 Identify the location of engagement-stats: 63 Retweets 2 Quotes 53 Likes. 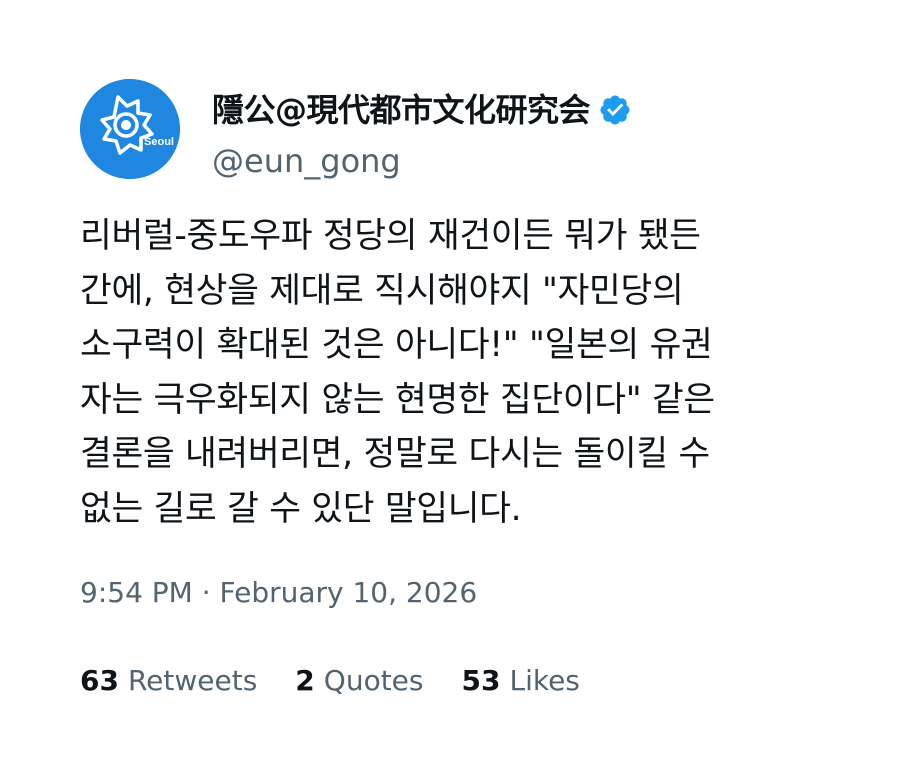
(349, 681).